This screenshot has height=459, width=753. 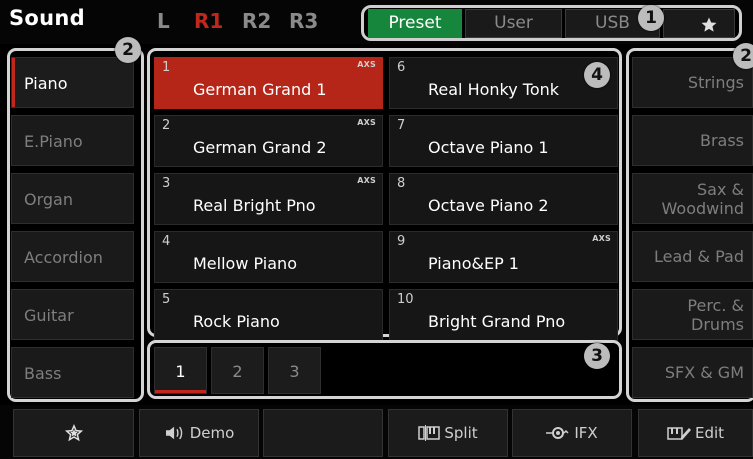 I want to click on category-brass: Brass, so click(x=692, y=140).